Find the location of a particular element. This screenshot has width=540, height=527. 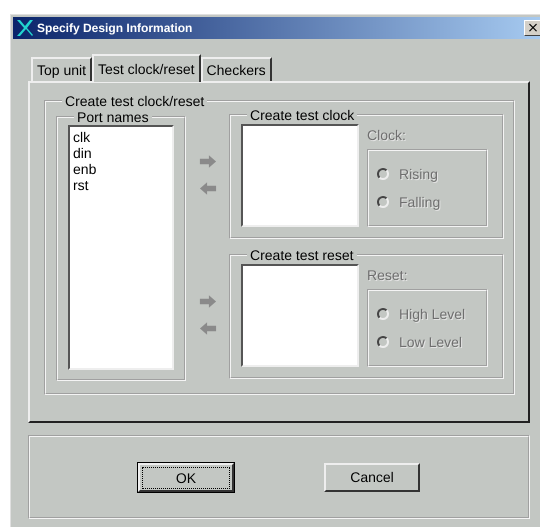

close-button: × is located at coordinates (532, 28).